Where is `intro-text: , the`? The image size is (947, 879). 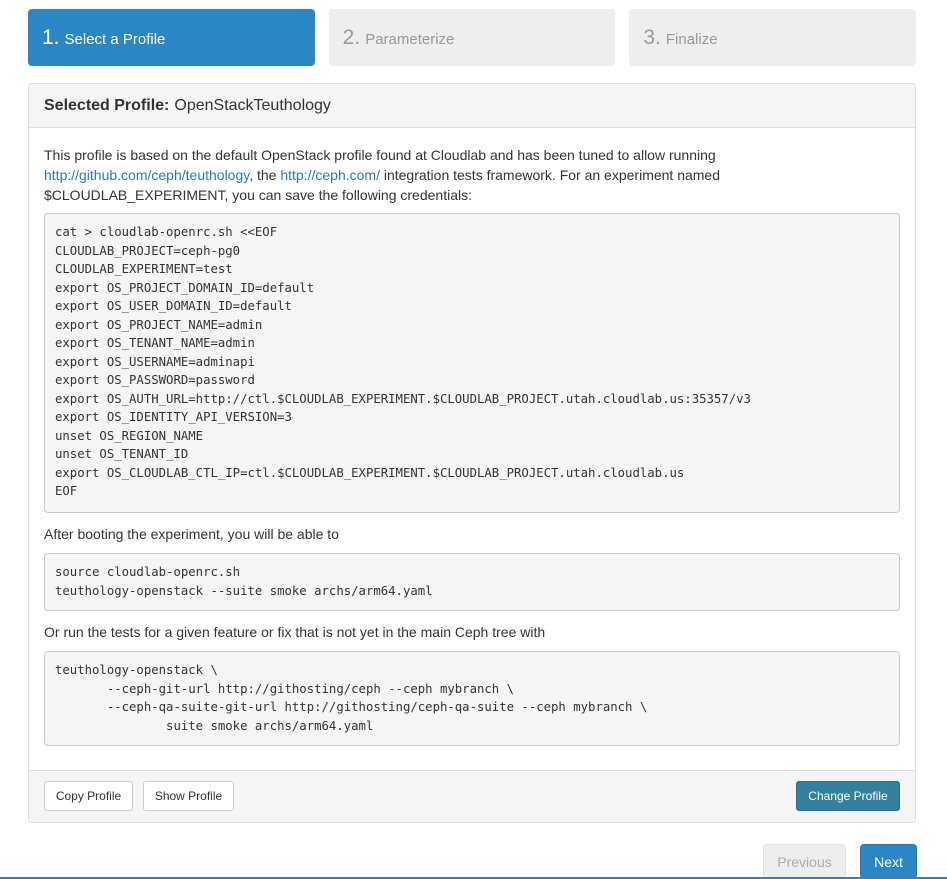
intro-text: , the is located at coordinates (265, 175).